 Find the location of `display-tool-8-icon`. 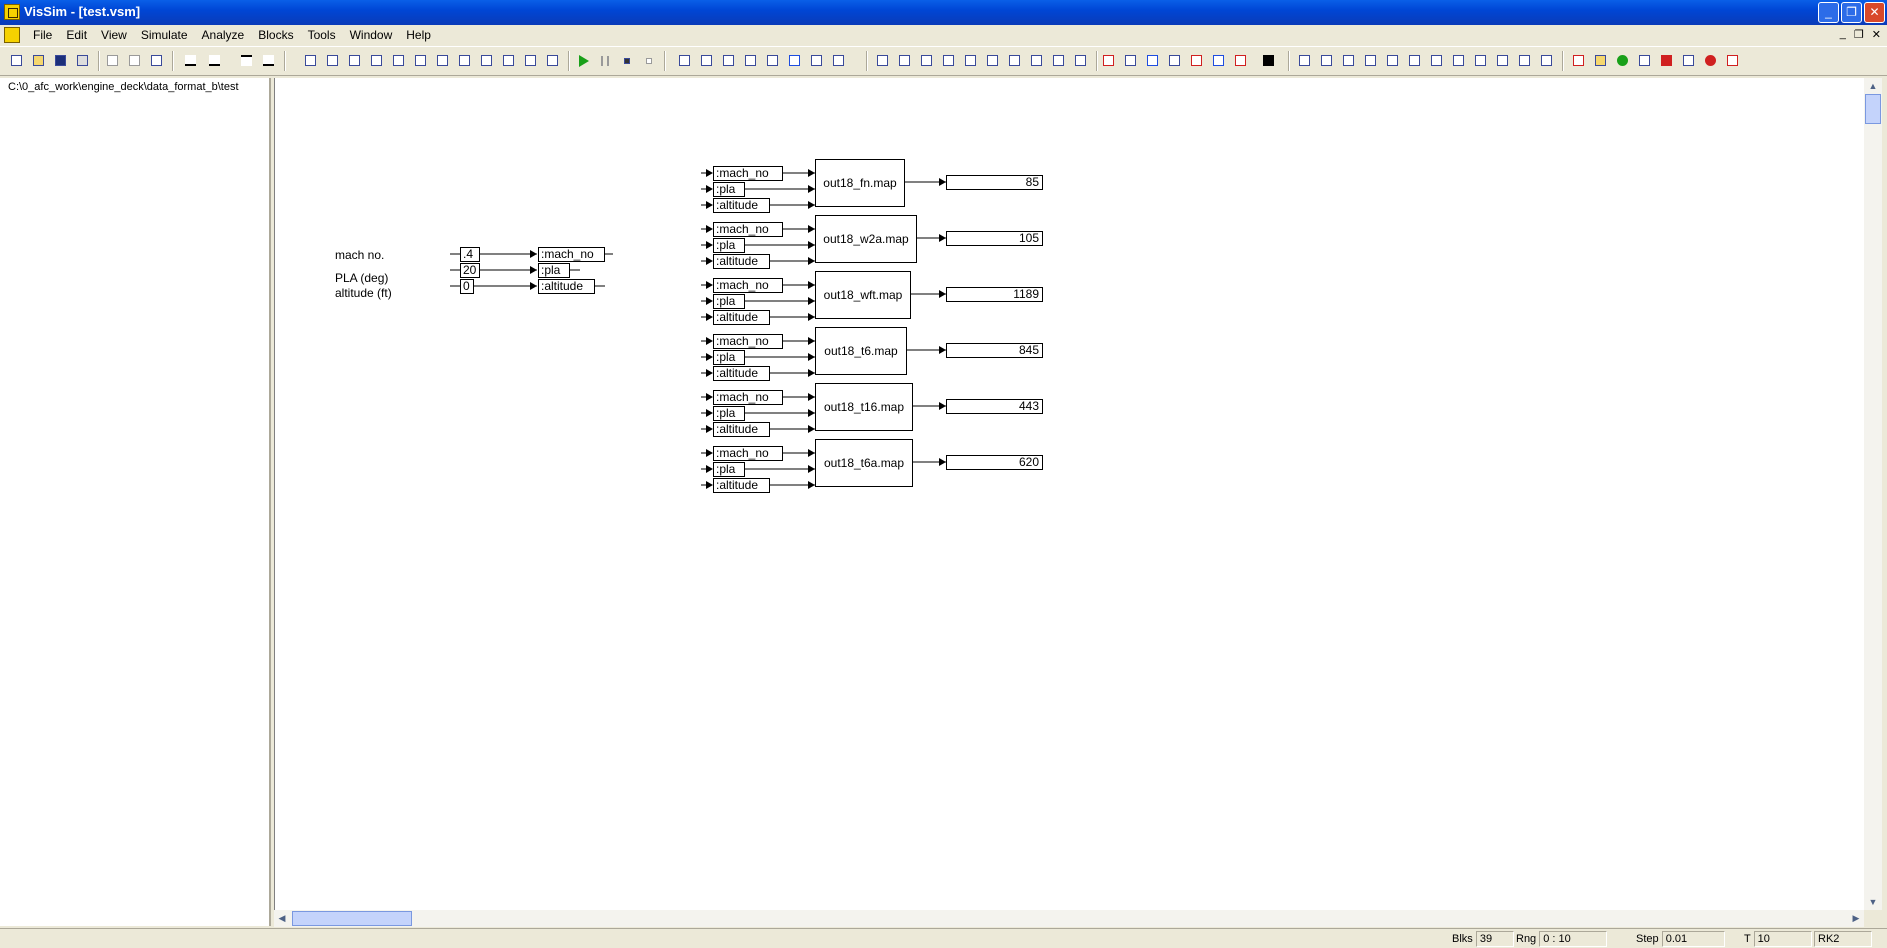

display-tool-8-icon is located at coordinates (1459, 61).